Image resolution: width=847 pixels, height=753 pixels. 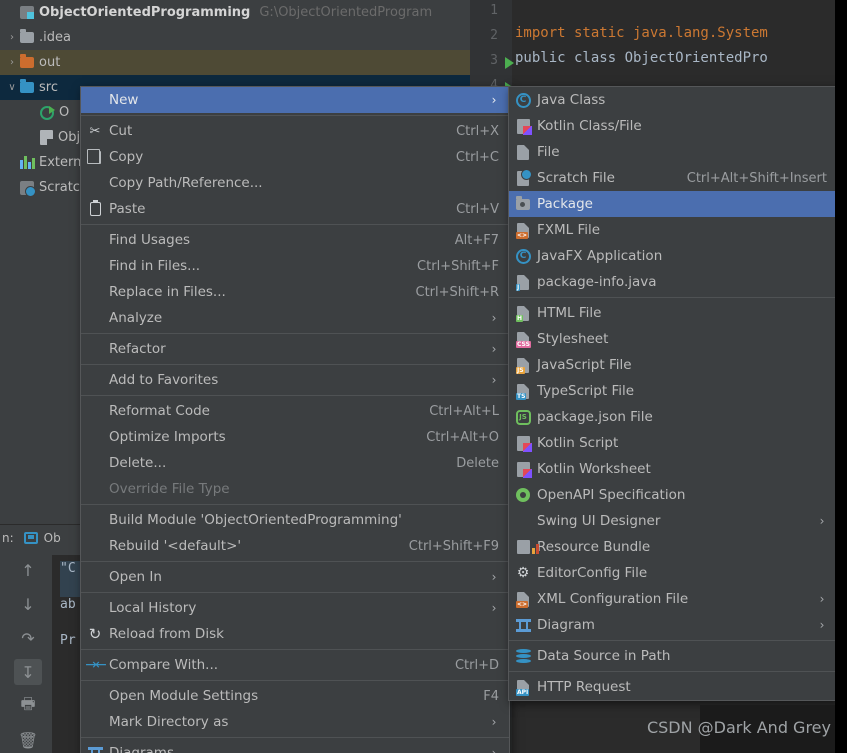 What do you see at coordinates (613, 599) in the screenshot?
I see `menu-item-label: XML Configuration File` at bounding box center [613, 599].